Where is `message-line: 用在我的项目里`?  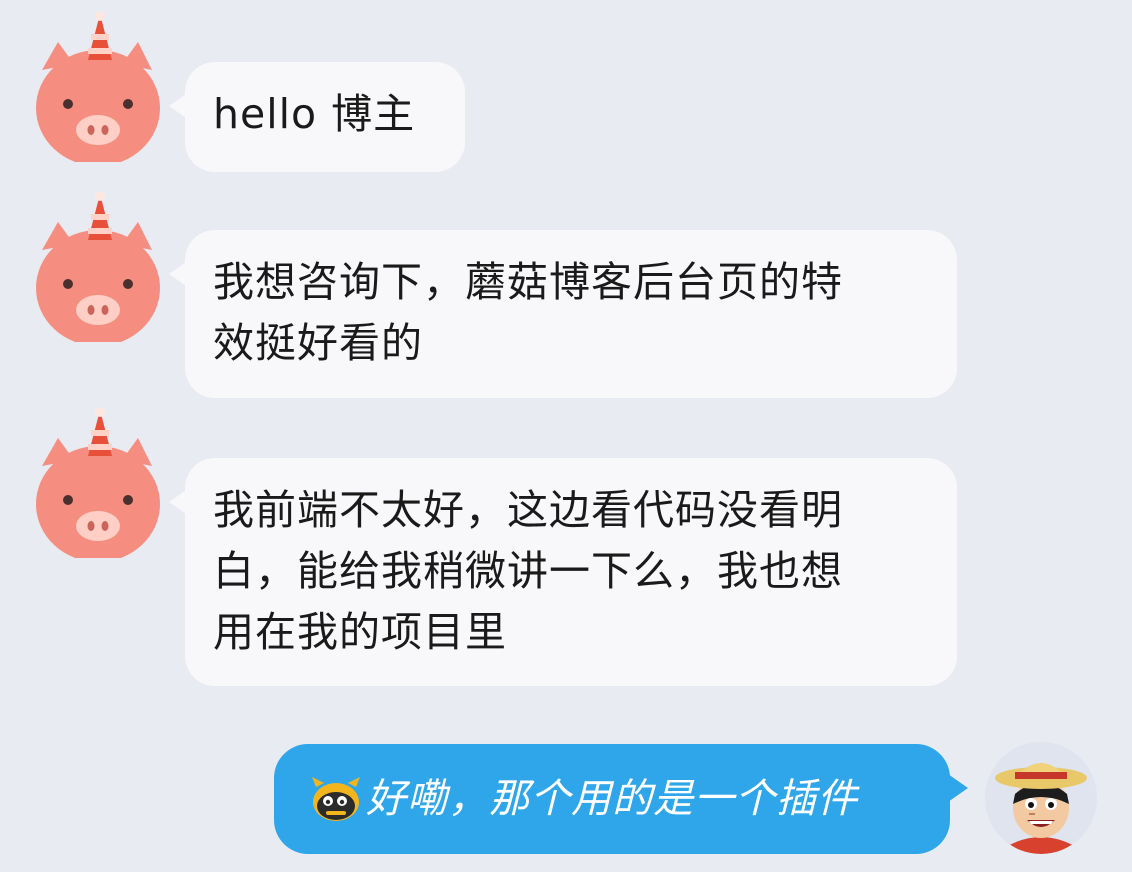 message-line: 用在我的项目里 is located at coordinates (360, 632).